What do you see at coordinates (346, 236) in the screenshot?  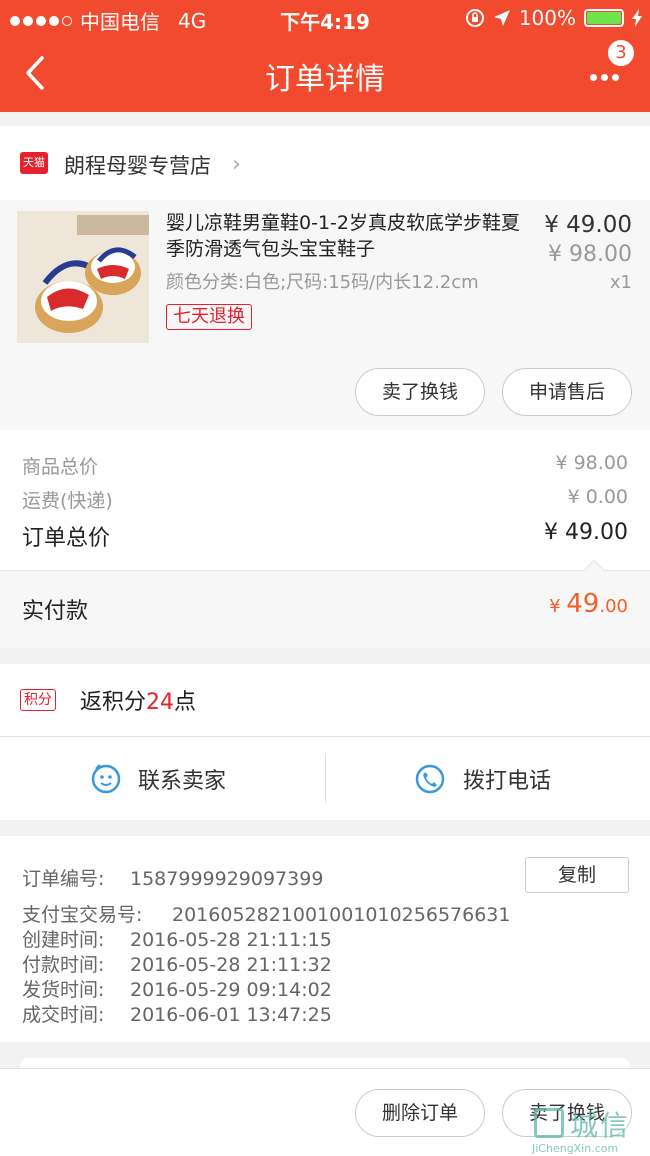 I see `product-name: 婴儿凉鞋男童鞋0-1-2岁真皮软底学步鞋夏季防滑透气包头宝宝鞋子` at bounding box center [346, 236].